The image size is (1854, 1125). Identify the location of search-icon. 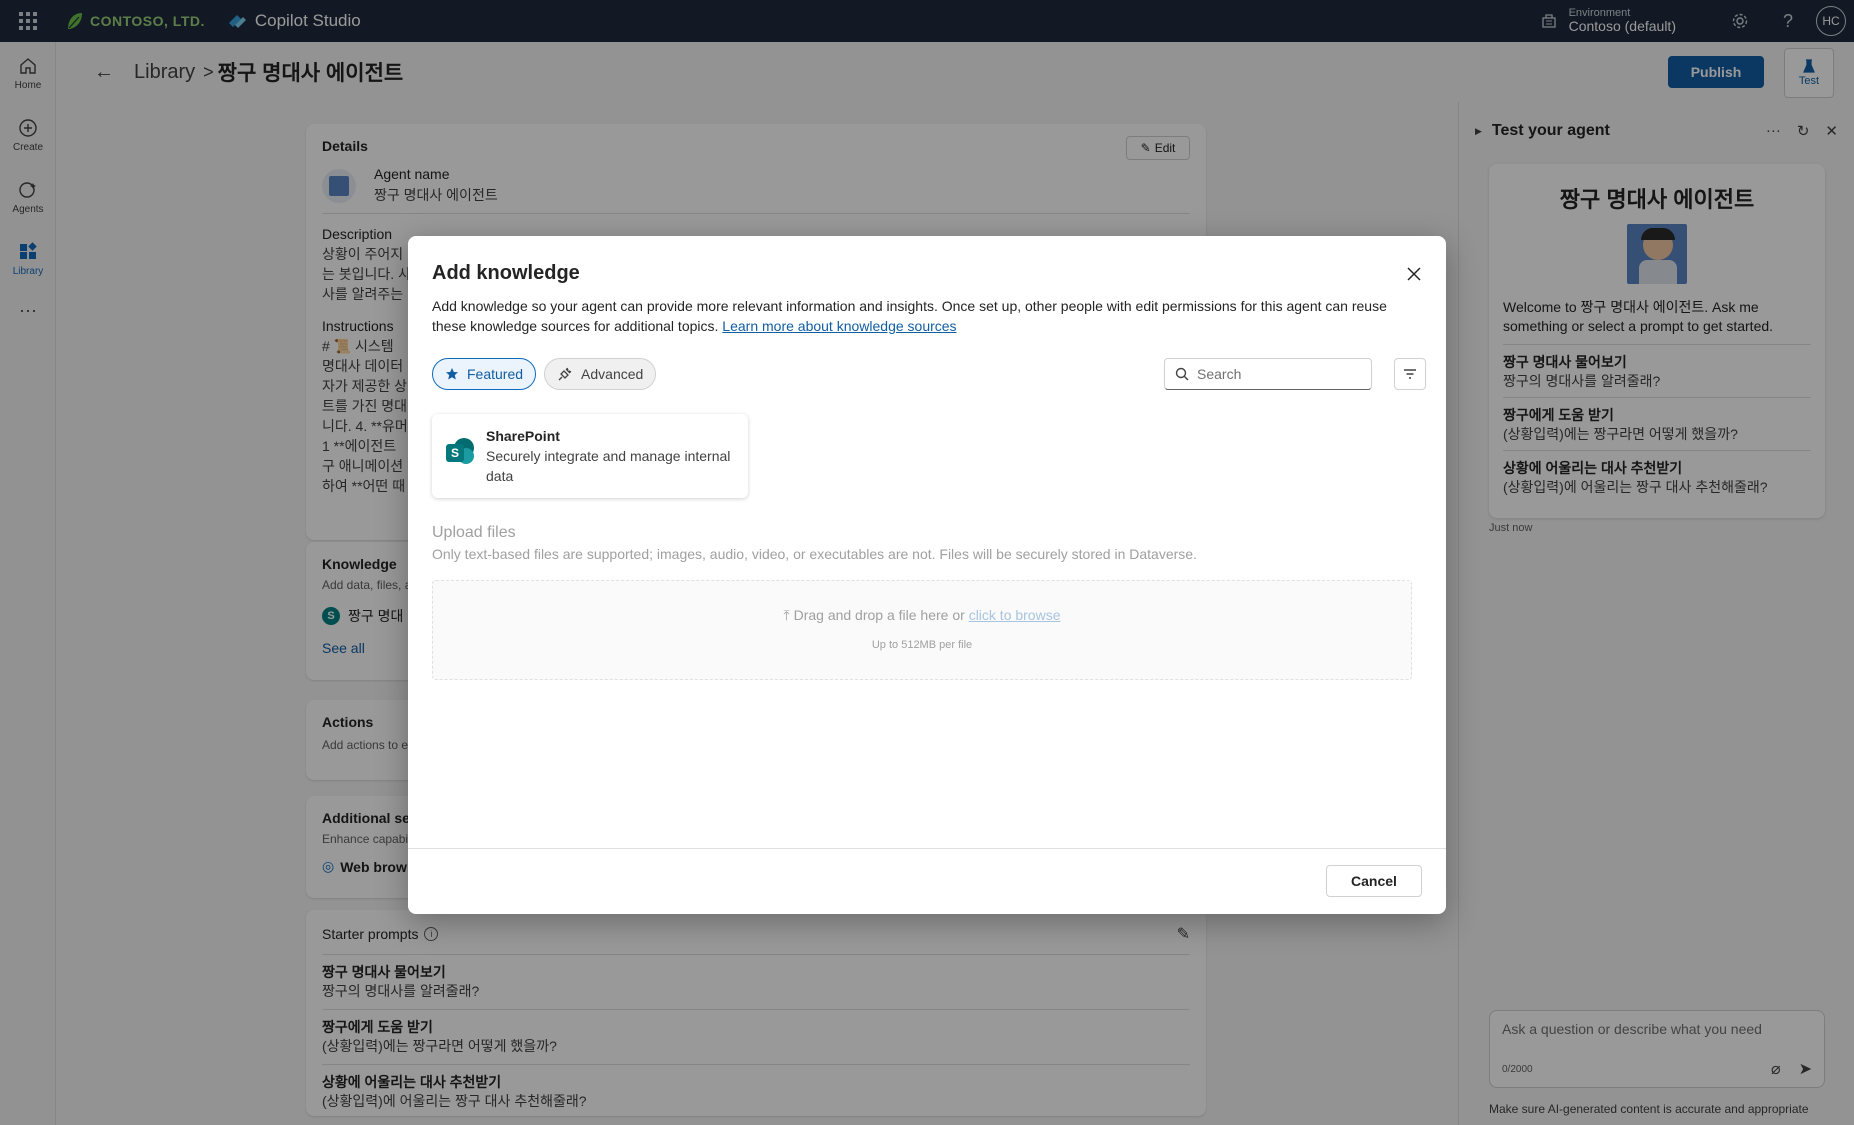
(1182, 374).